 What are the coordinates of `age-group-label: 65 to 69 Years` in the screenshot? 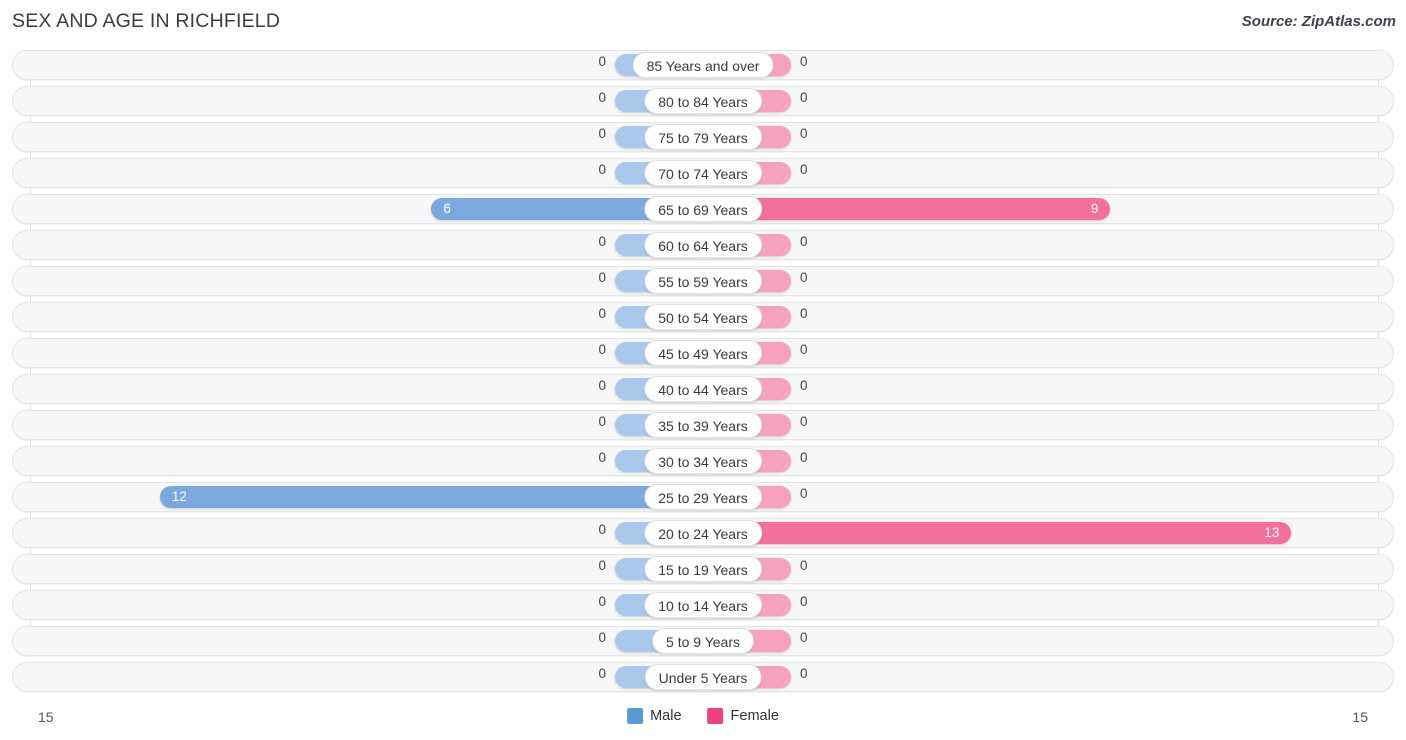 It's located at (703, 209).